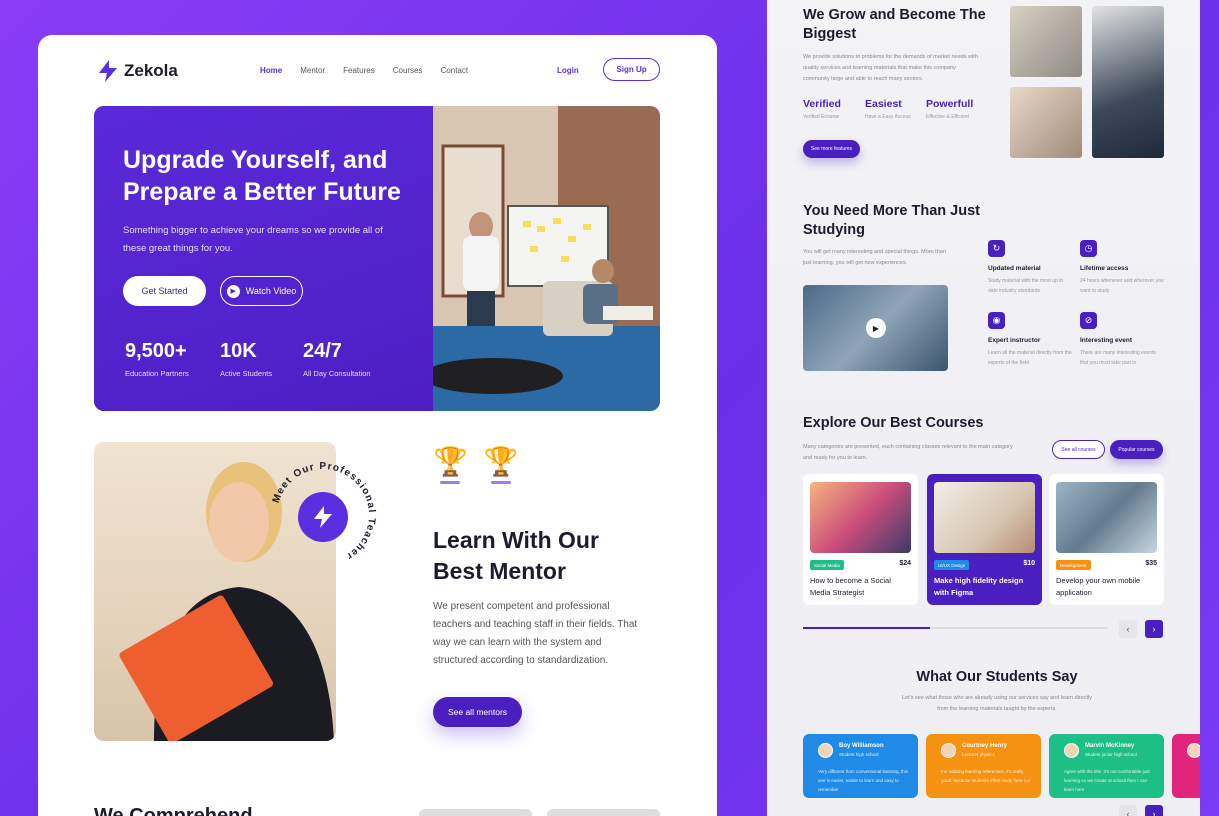 This screenshot has width=1219, height=816. I want to click on feature-title: Easiest, so click(883, 104).